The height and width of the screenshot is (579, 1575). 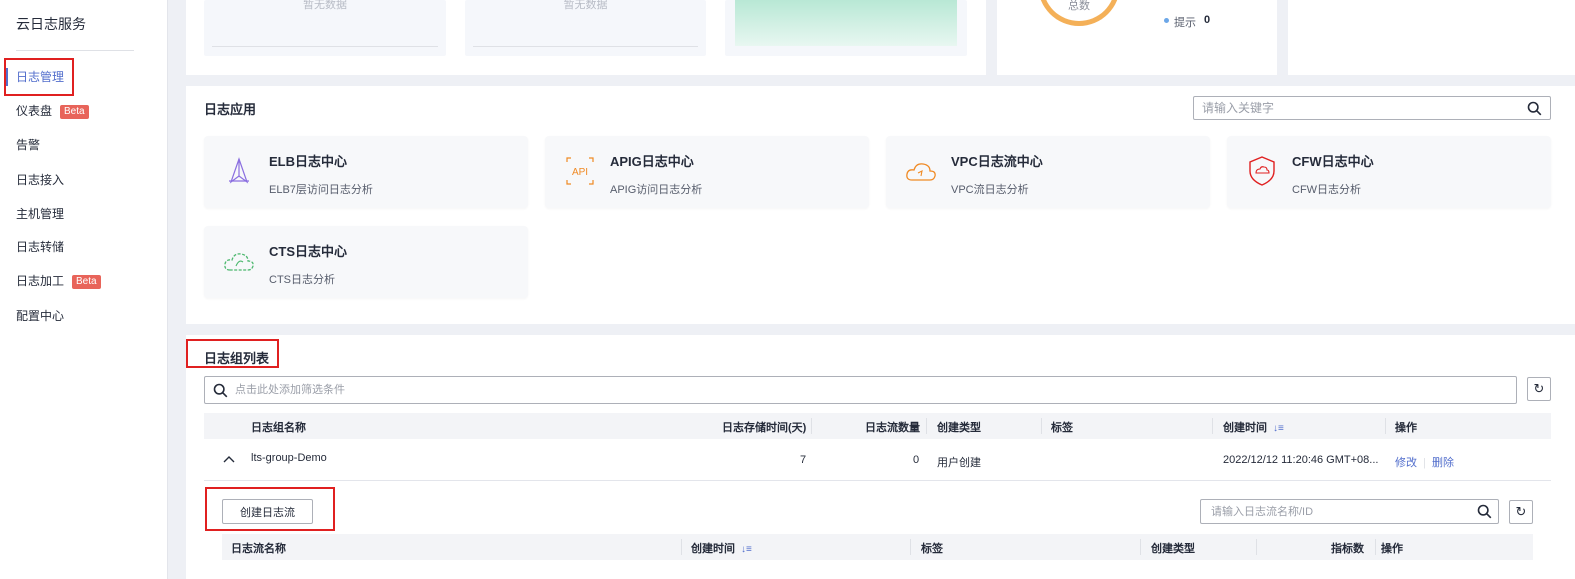 What do you see at coordinates (1207, 20) in the screenshot?
I see `legend-value: 0` at bounding box center [1207, 20].